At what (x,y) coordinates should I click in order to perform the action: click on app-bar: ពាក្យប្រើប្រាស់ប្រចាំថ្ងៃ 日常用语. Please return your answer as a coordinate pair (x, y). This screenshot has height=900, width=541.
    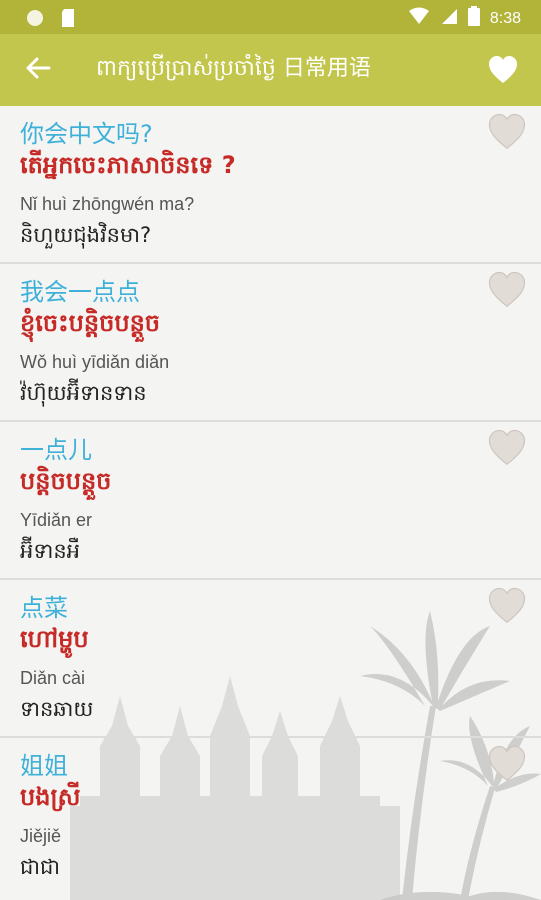
    Looking at the image, I should click on (270, 70).